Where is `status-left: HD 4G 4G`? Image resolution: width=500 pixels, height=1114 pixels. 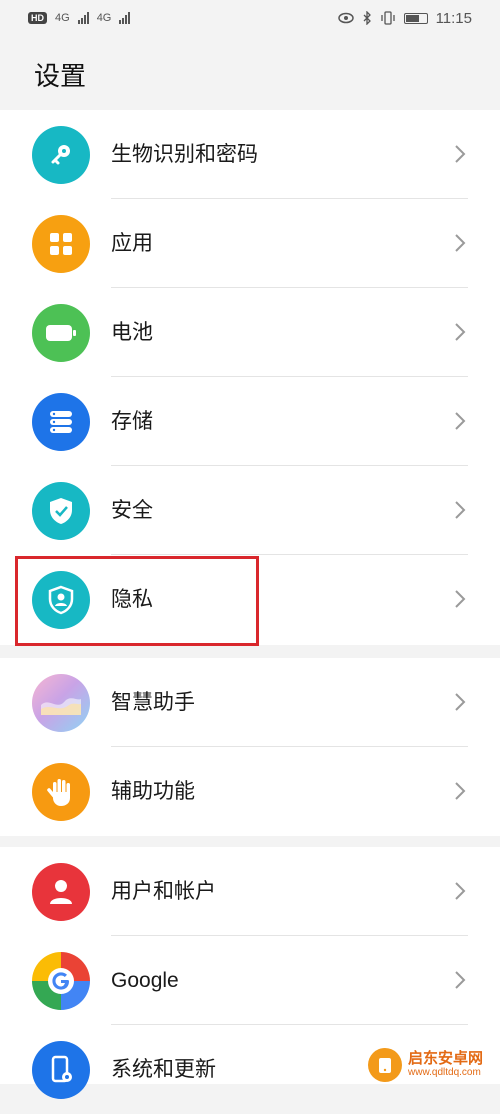 status-left: HD 4G 4G is located at coordinates (79, 18).